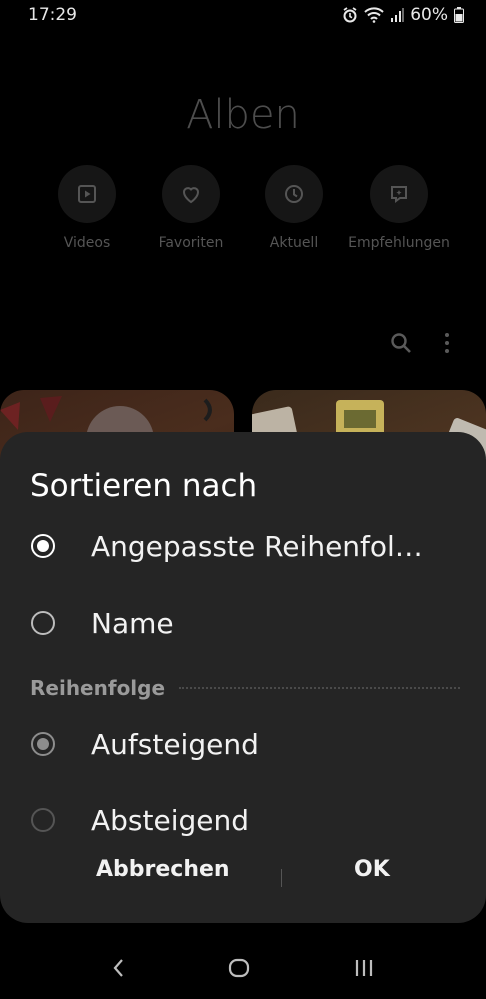 The height and width of the screenshot is (999, 486). I want to click on home-icon, so click(239, 970).